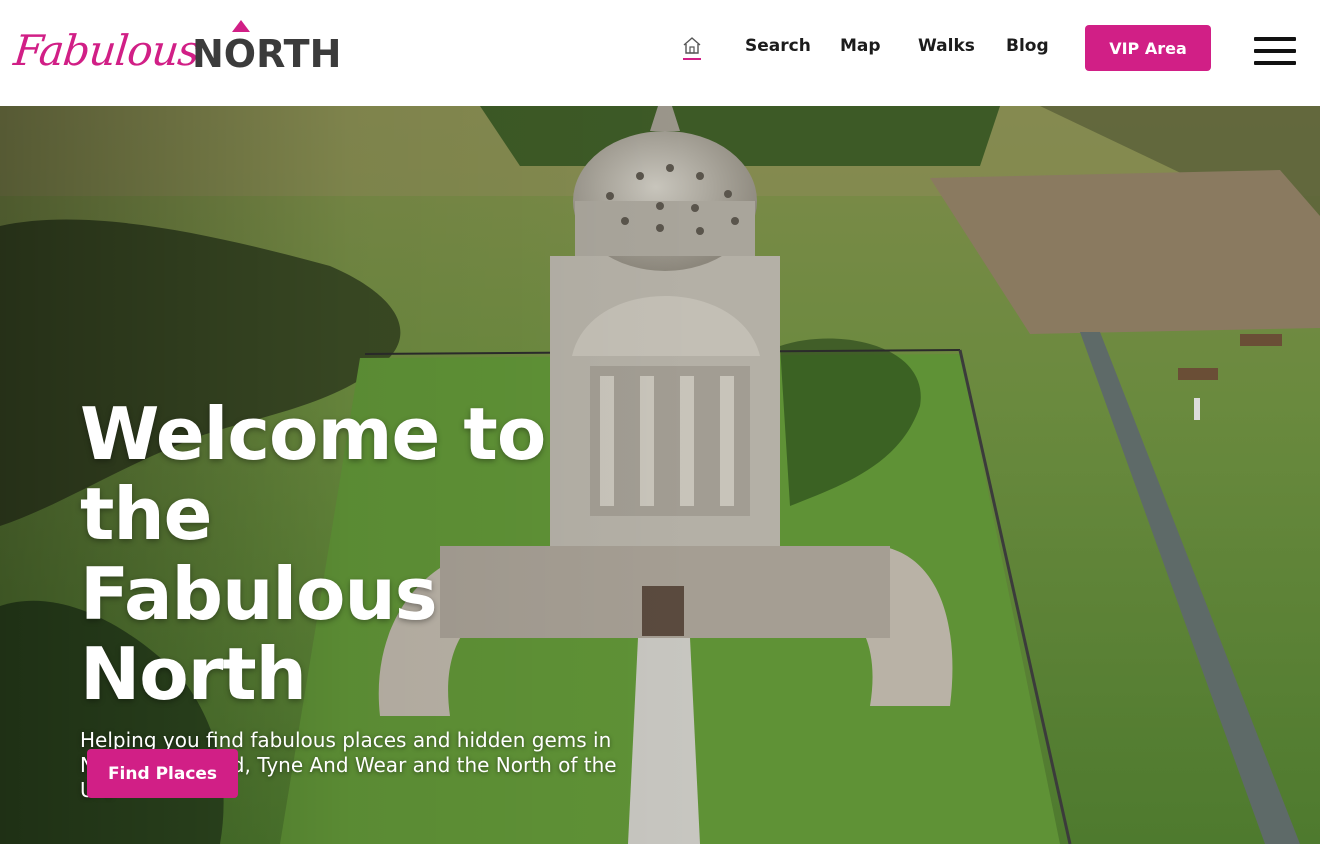  I want to click on nav-link-map: Map, so click(860, 46).